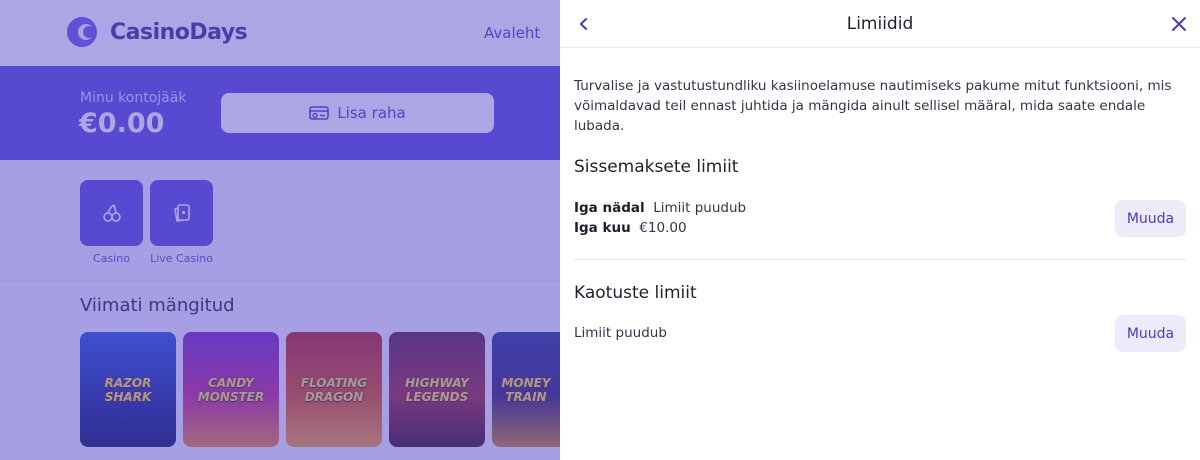  I want to click on loss-limits-title: Kaotuste limiit, so click(635, 293).